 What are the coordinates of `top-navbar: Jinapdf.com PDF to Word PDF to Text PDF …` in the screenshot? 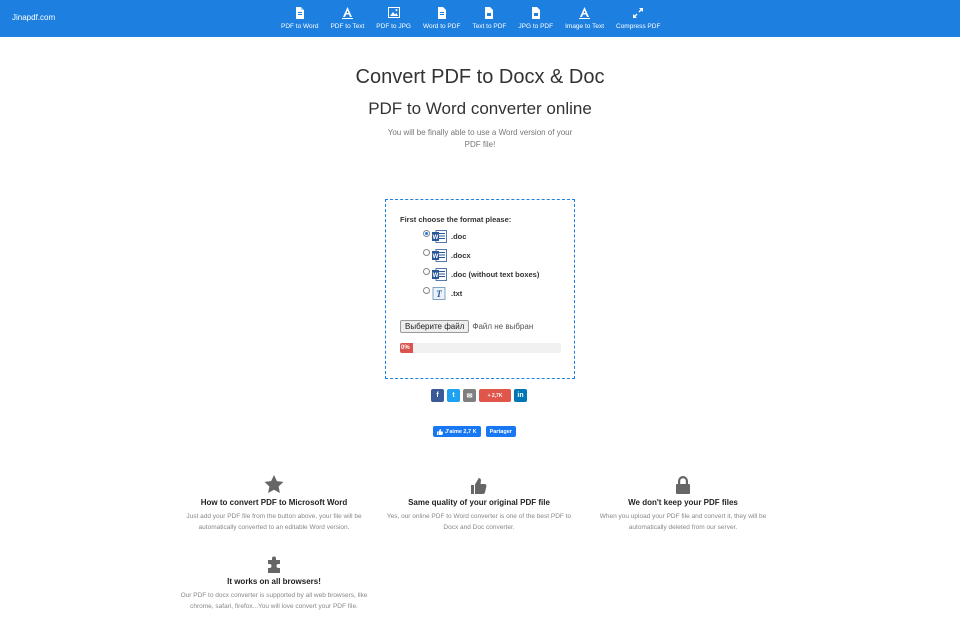 It's located at (480, 18).